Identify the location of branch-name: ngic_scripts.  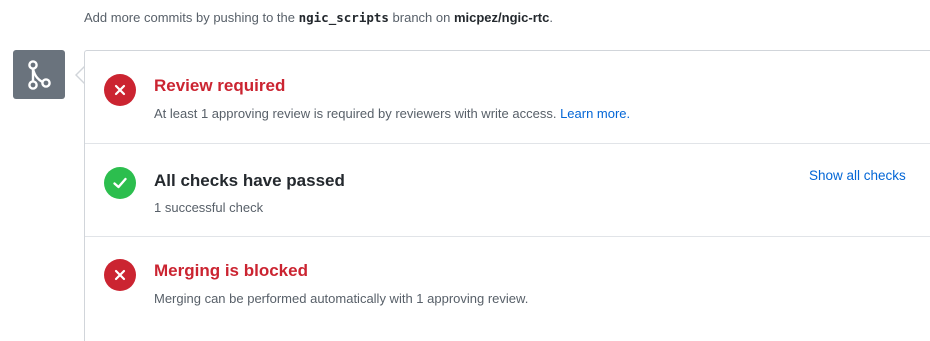
(343, 17).